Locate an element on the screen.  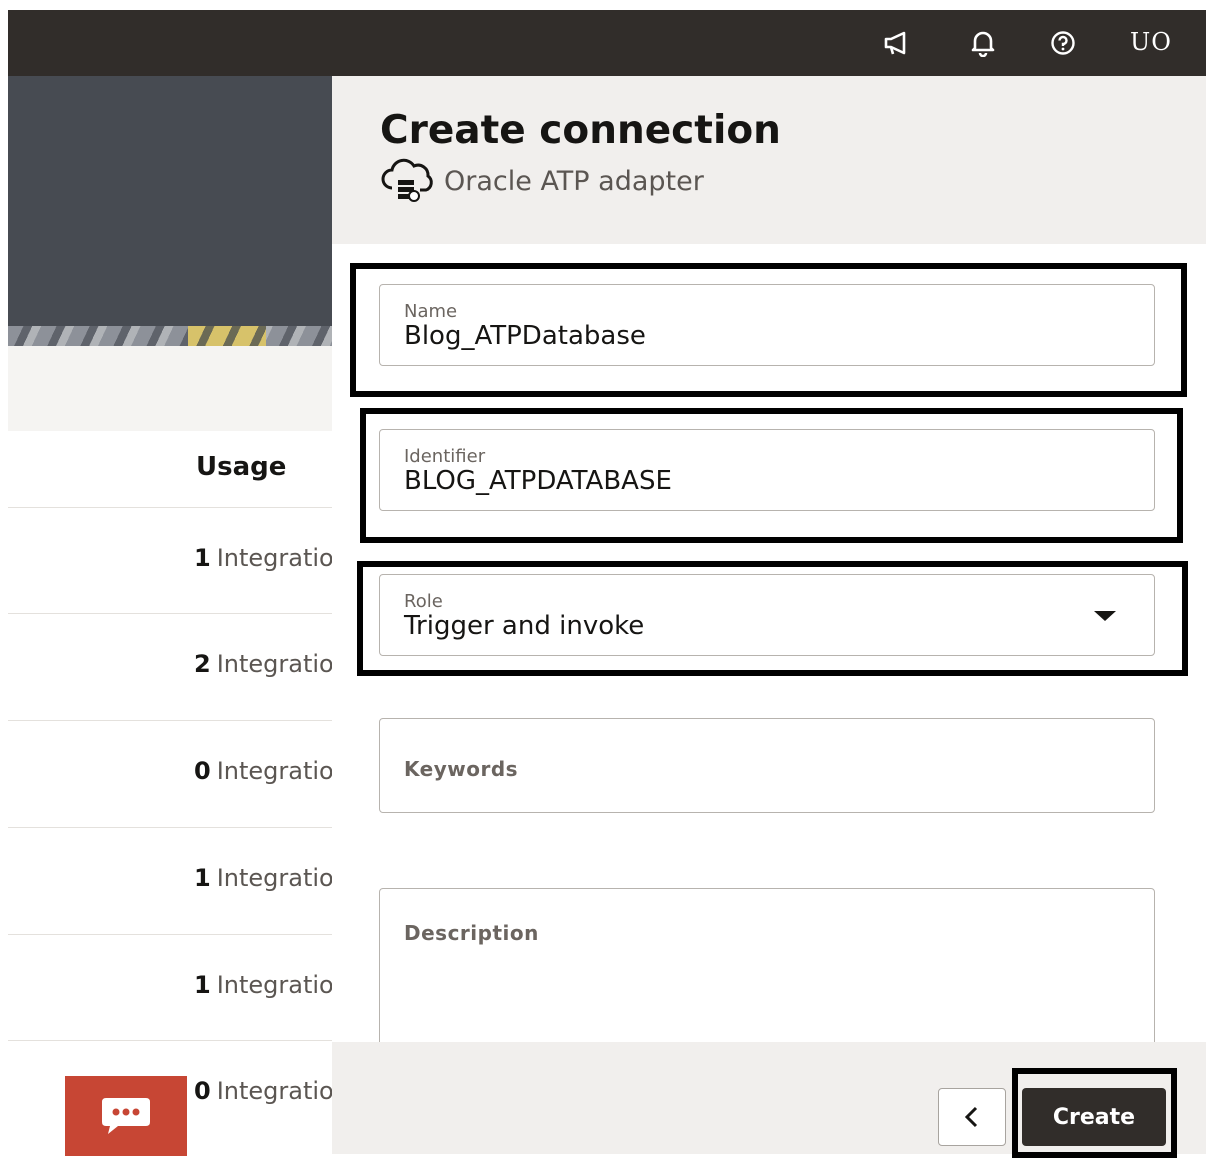
description-placeholder: Description is located at coordinates (471, 933).